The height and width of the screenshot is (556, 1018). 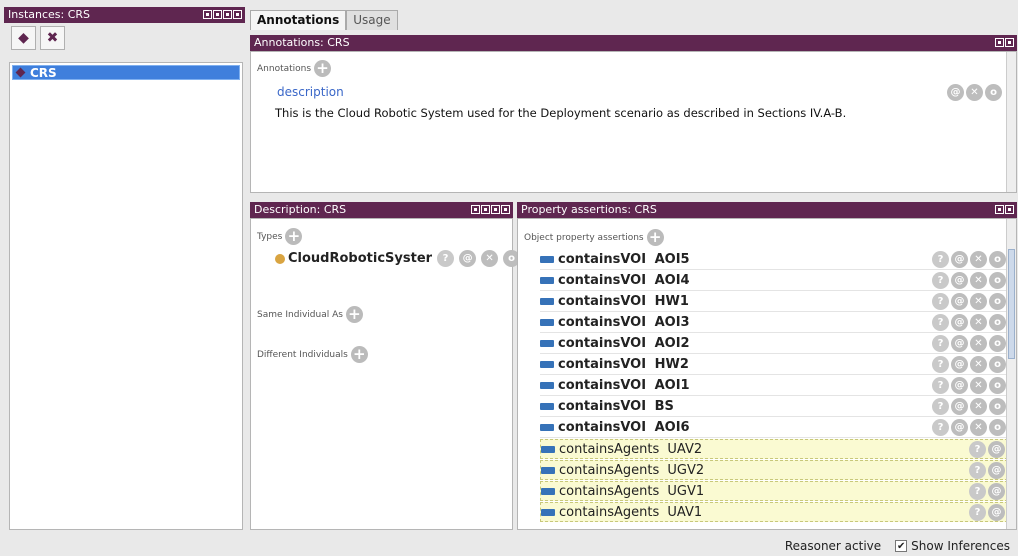 What do you see at coordinates (52, 38) in the screenshot?
I see `delete-individual-button: ✖` at bounding box center [52, 38].